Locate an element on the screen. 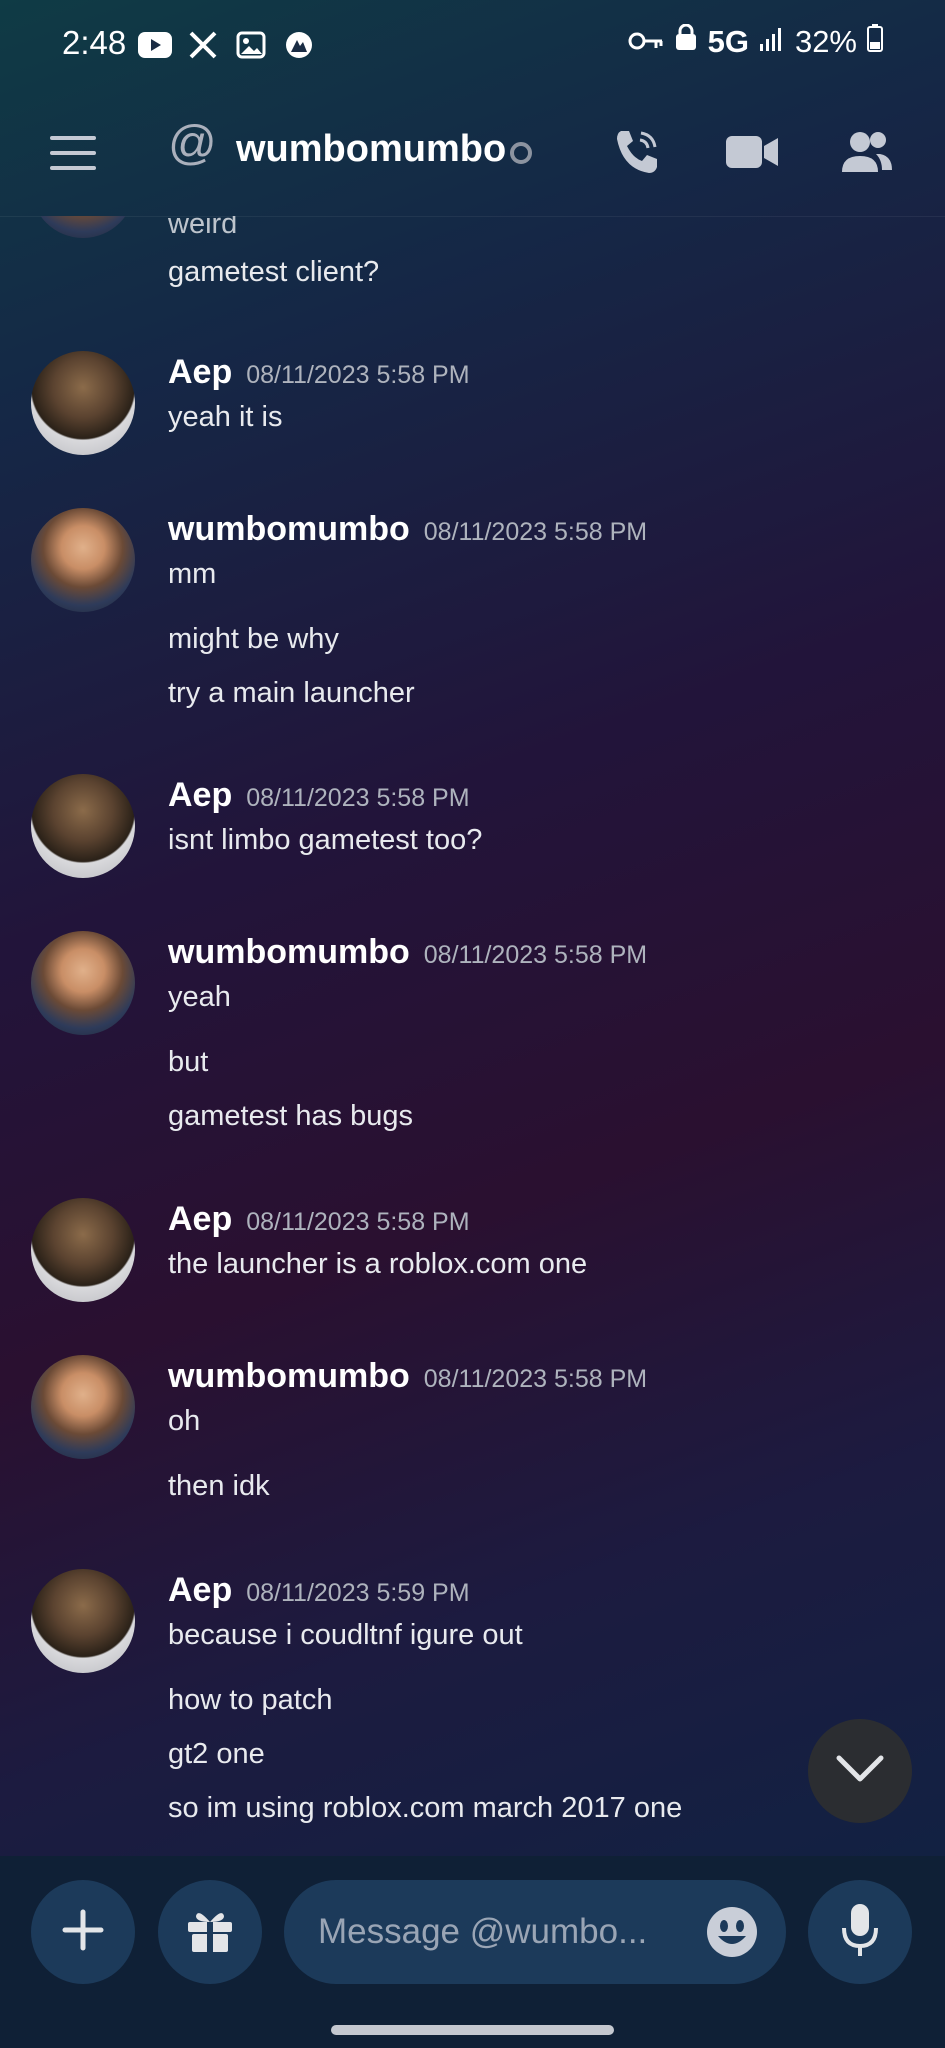 This screenshot has width=945, height=2048. network-type: 5G is located at coordinates (728, 41).